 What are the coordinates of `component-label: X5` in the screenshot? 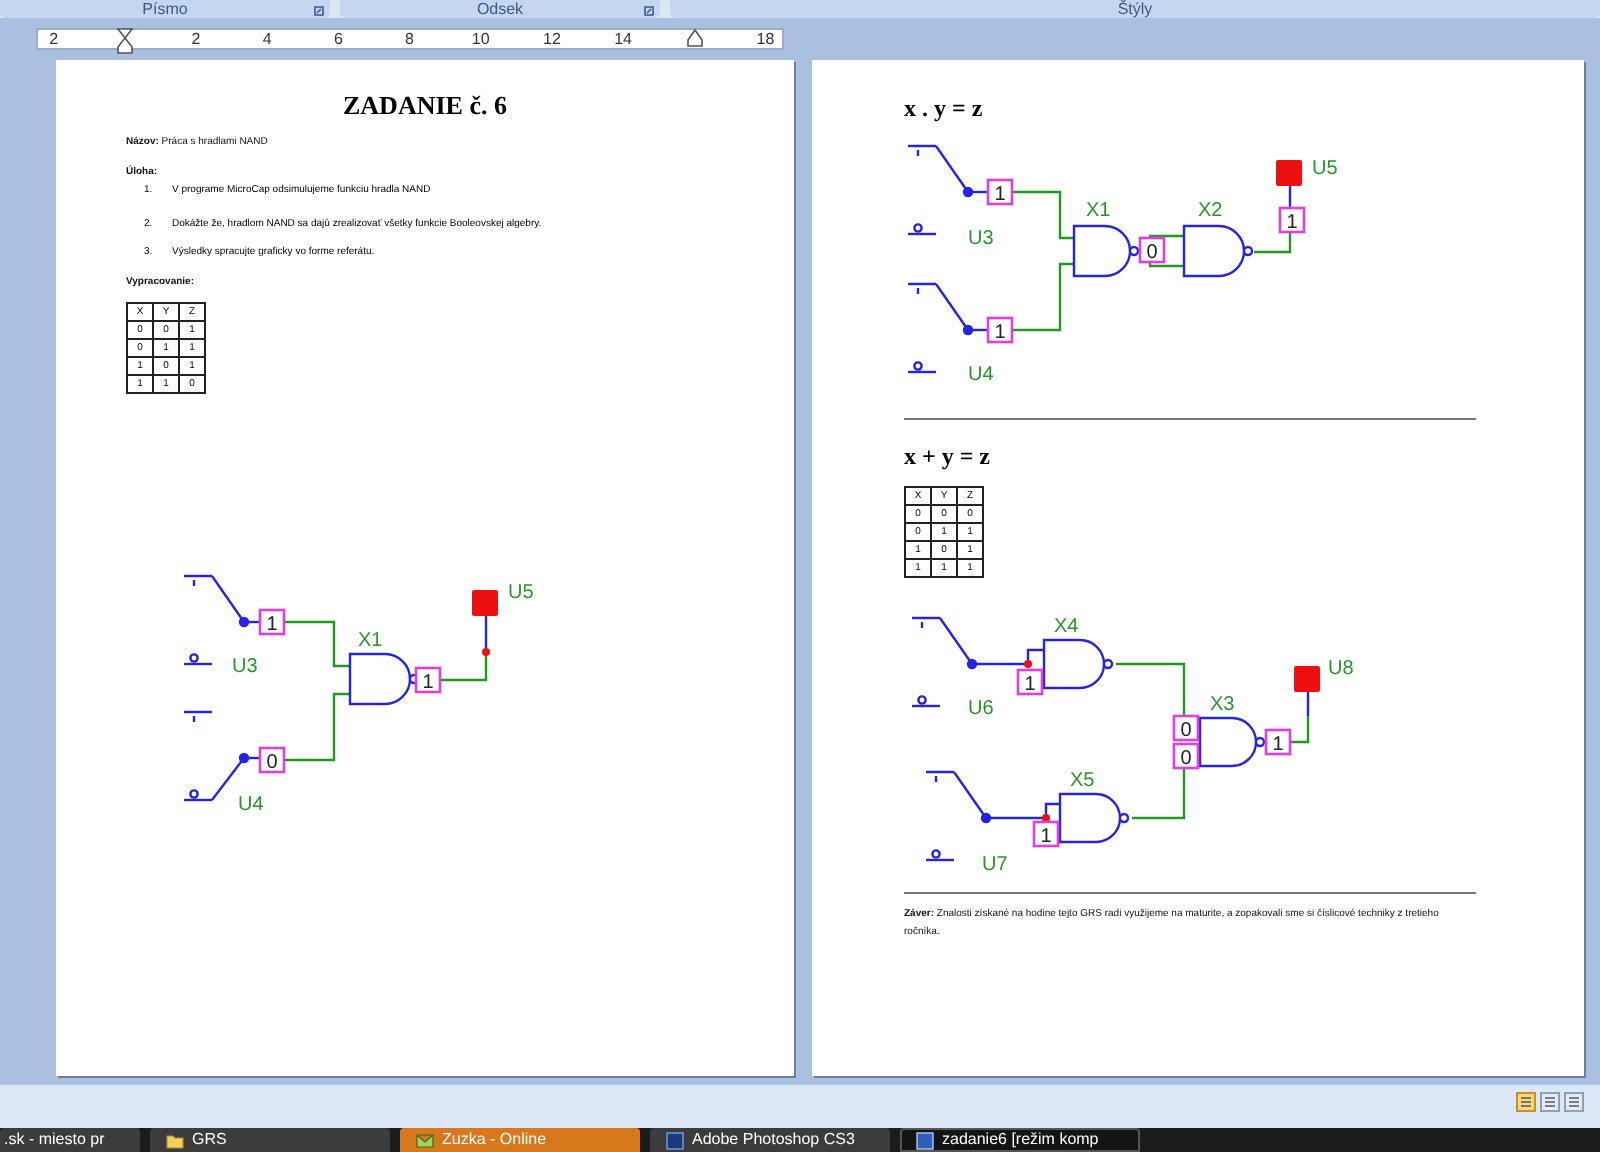 It's located at (1082, 781).